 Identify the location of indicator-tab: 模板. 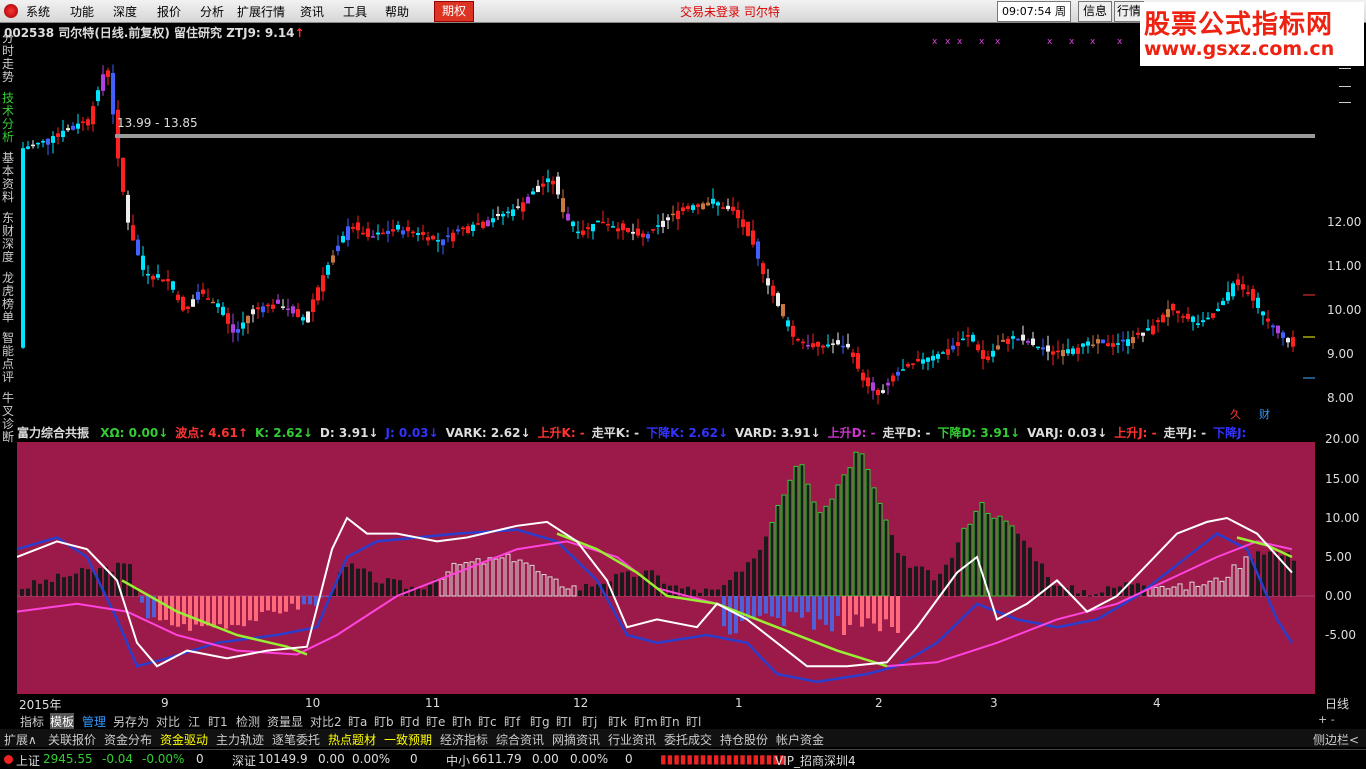
(62, 721).